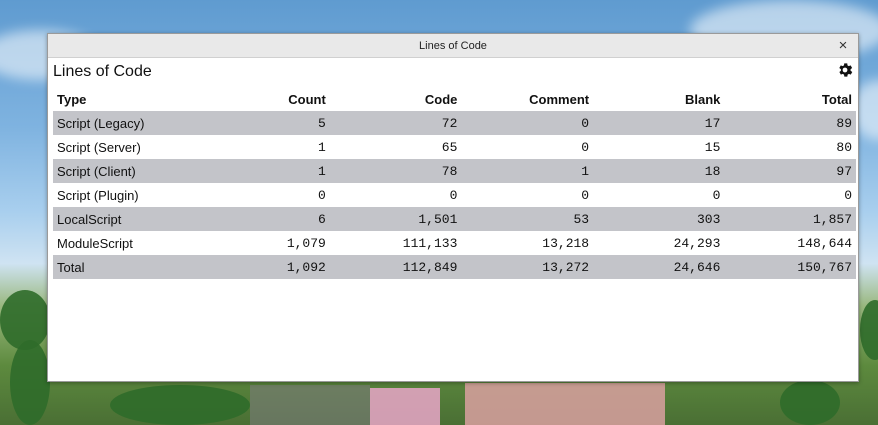 The width and height of the screenshot is (878, 425). I want to click on cell-blank: 15, so click(712, 147).